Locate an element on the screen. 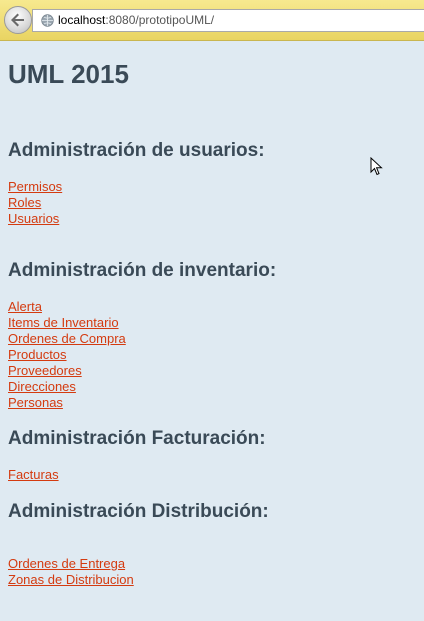  url-path: :8080/prototipoUML/ is located at coordinates (160, 20).